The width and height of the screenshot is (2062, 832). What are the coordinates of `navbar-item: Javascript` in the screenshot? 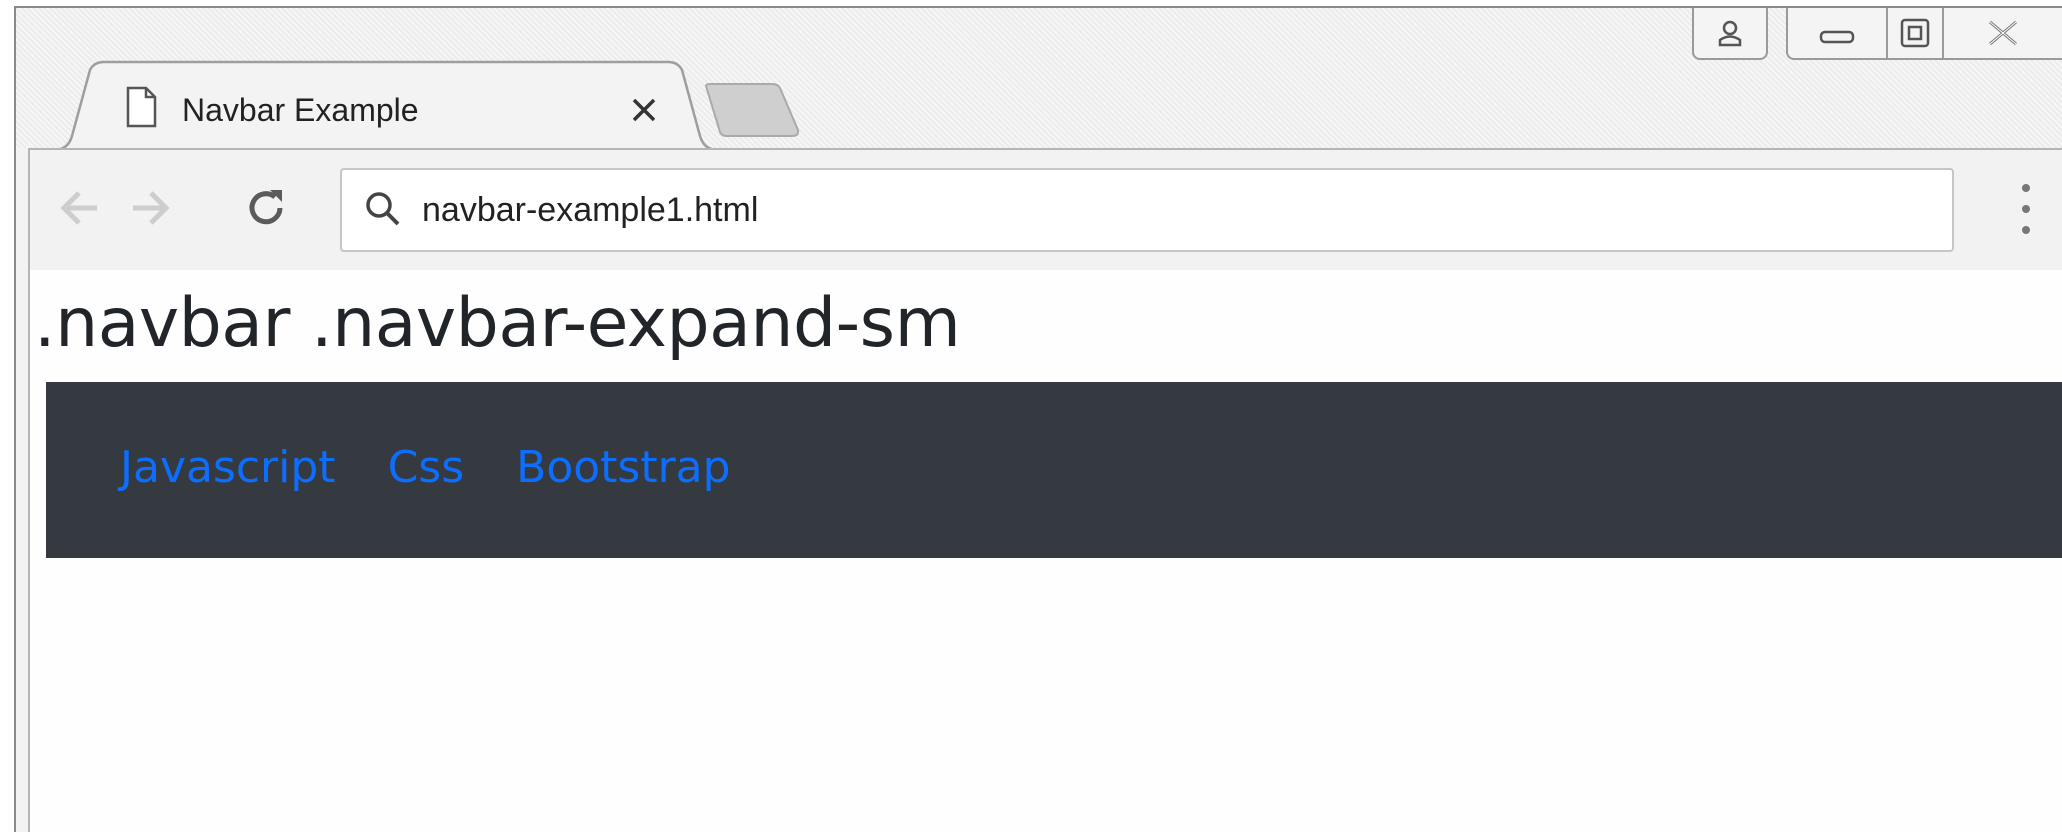 It's located at (254, 468).